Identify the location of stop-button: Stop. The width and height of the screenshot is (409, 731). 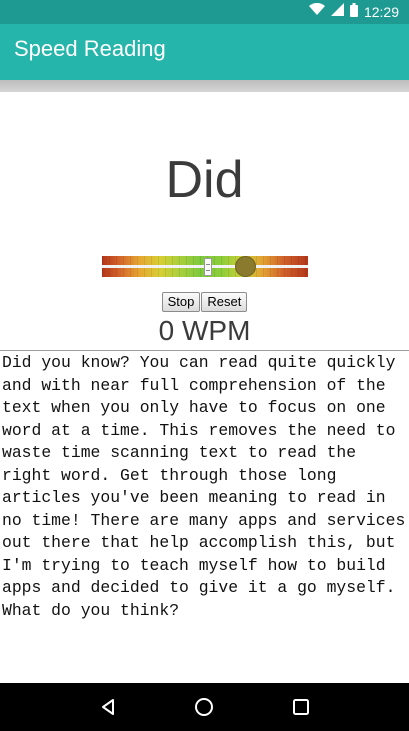
(181, 302).